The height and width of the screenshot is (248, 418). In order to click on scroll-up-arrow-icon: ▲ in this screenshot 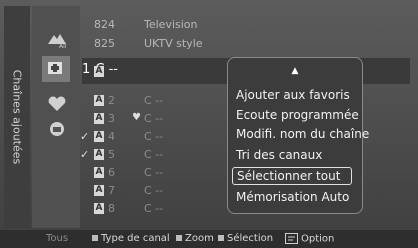, I will do `click(295, 71)`.